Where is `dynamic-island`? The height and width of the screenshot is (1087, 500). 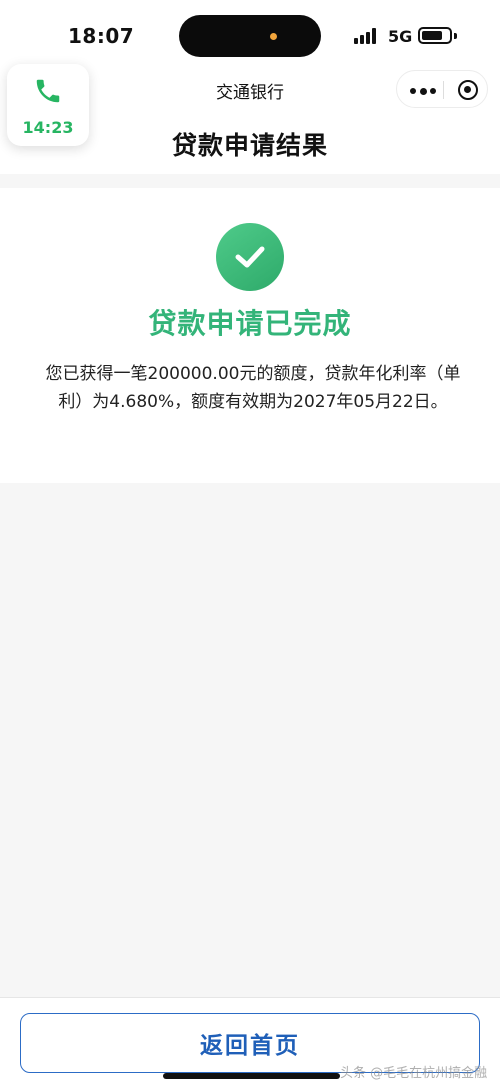 dynamic-island is located at coordinates (250, 36).